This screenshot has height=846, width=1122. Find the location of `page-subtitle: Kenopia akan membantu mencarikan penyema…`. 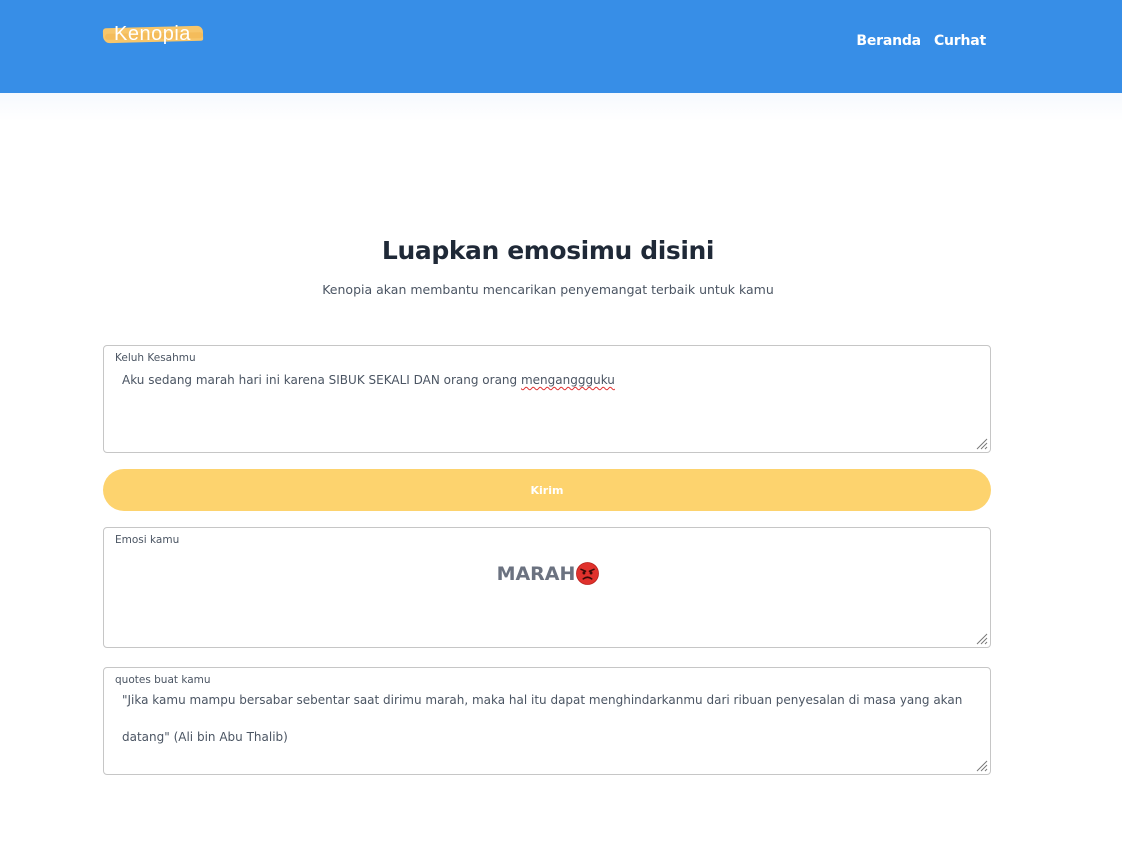

page-subtitle: Kenopia akan membantu mencarikan penyema… is located at coordinates (548, 289).